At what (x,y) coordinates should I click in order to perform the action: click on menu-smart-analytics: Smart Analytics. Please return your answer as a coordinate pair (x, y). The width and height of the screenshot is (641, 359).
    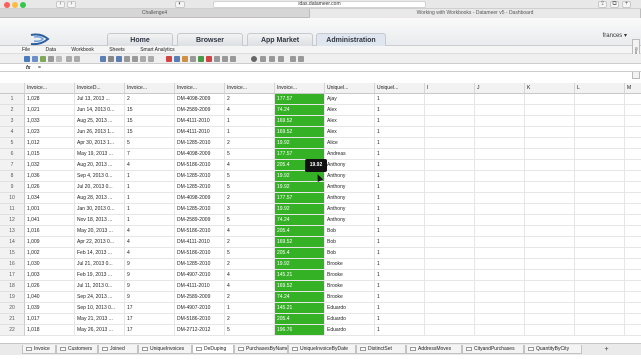
    Looking at the image, I should click on (157, 50).